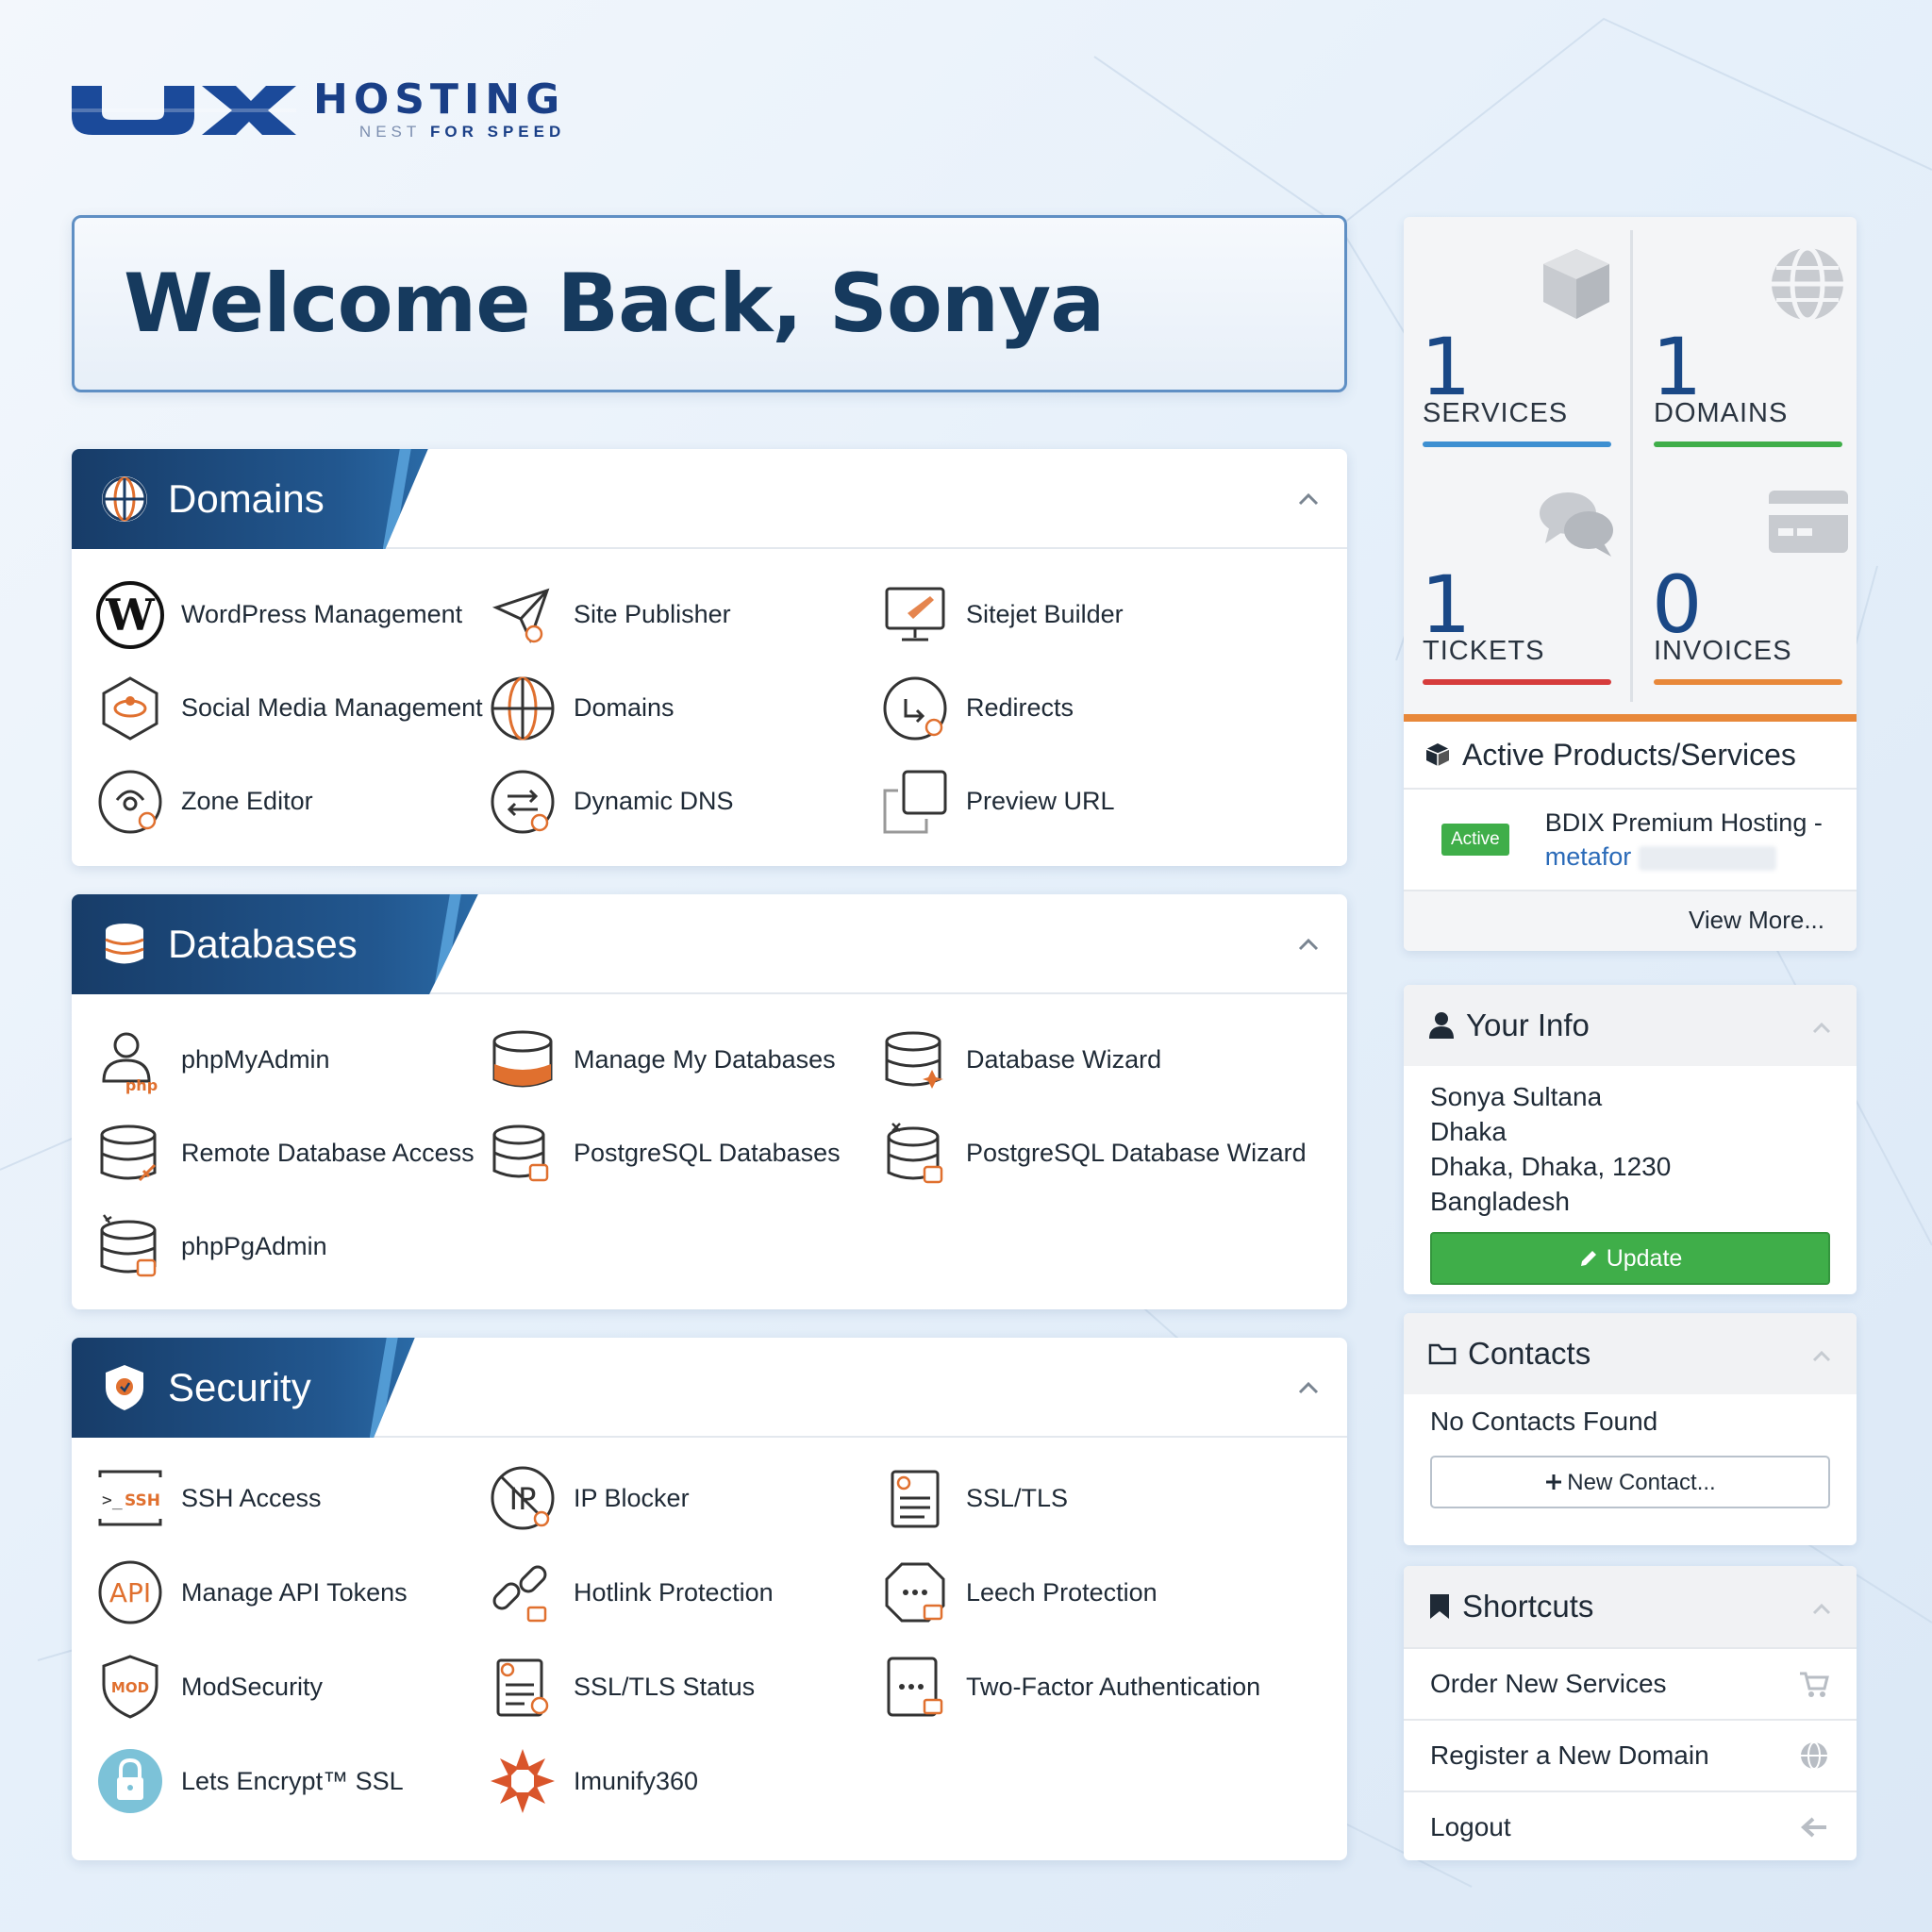 The height and width of the screenshot is (1932, 1932). What do you see at coordinates (1588, 1258) in the screenshot?
I see `pencil-icon` at bounding box center [1588, 1258].